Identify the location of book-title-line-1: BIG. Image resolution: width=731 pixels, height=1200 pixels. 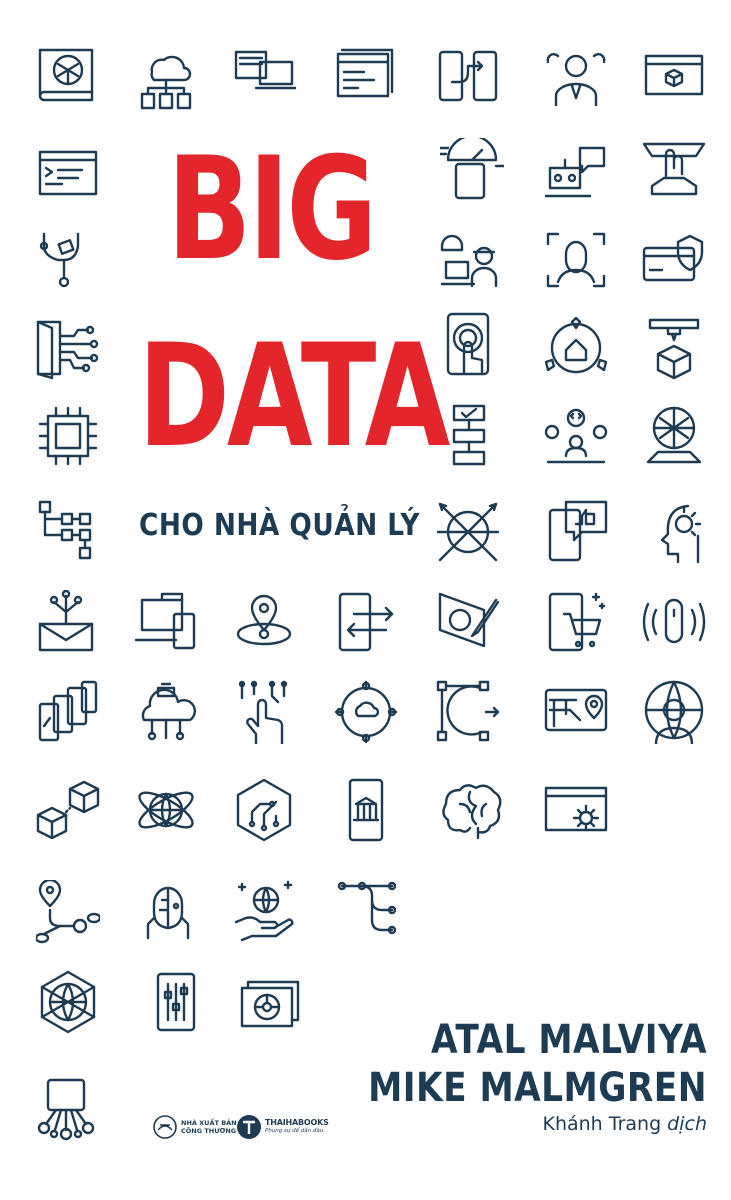
(272, 209).